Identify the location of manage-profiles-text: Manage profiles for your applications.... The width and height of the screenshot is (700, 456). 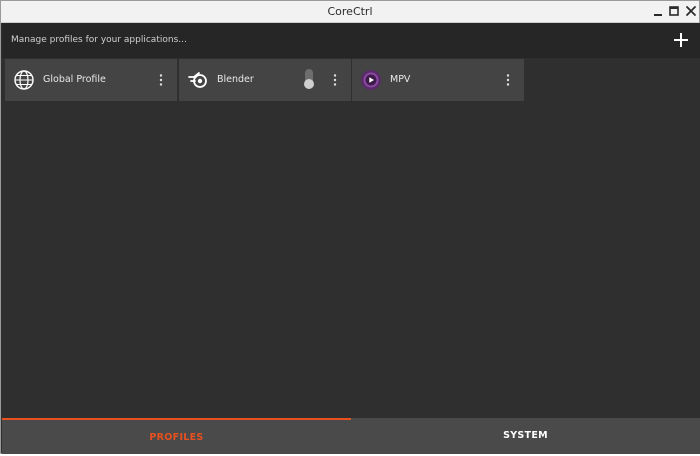
(99, 40).